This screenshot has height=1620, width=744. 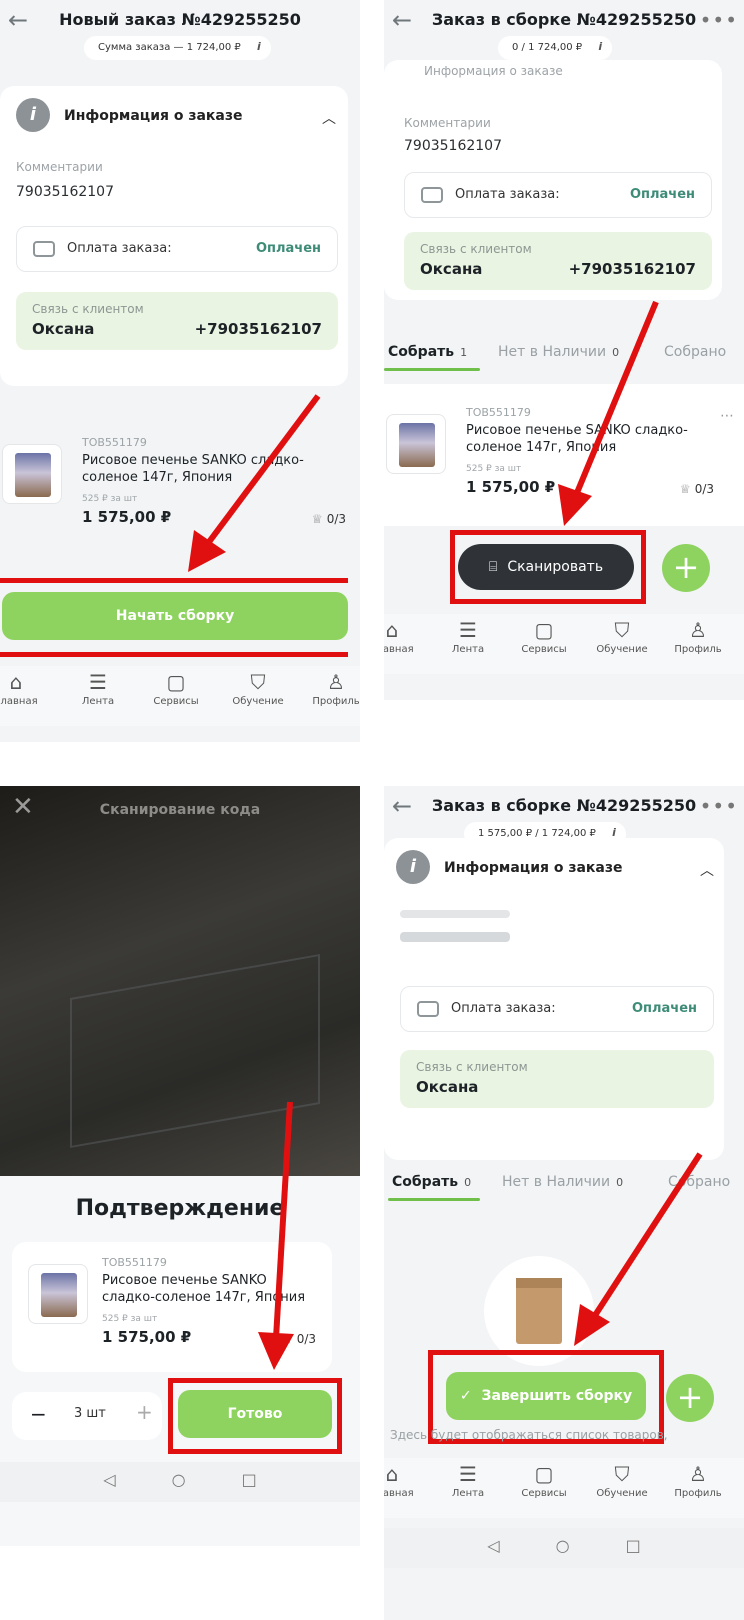 I want to click on tab-collect: Собрать 0, so click(x=431, y=1182).